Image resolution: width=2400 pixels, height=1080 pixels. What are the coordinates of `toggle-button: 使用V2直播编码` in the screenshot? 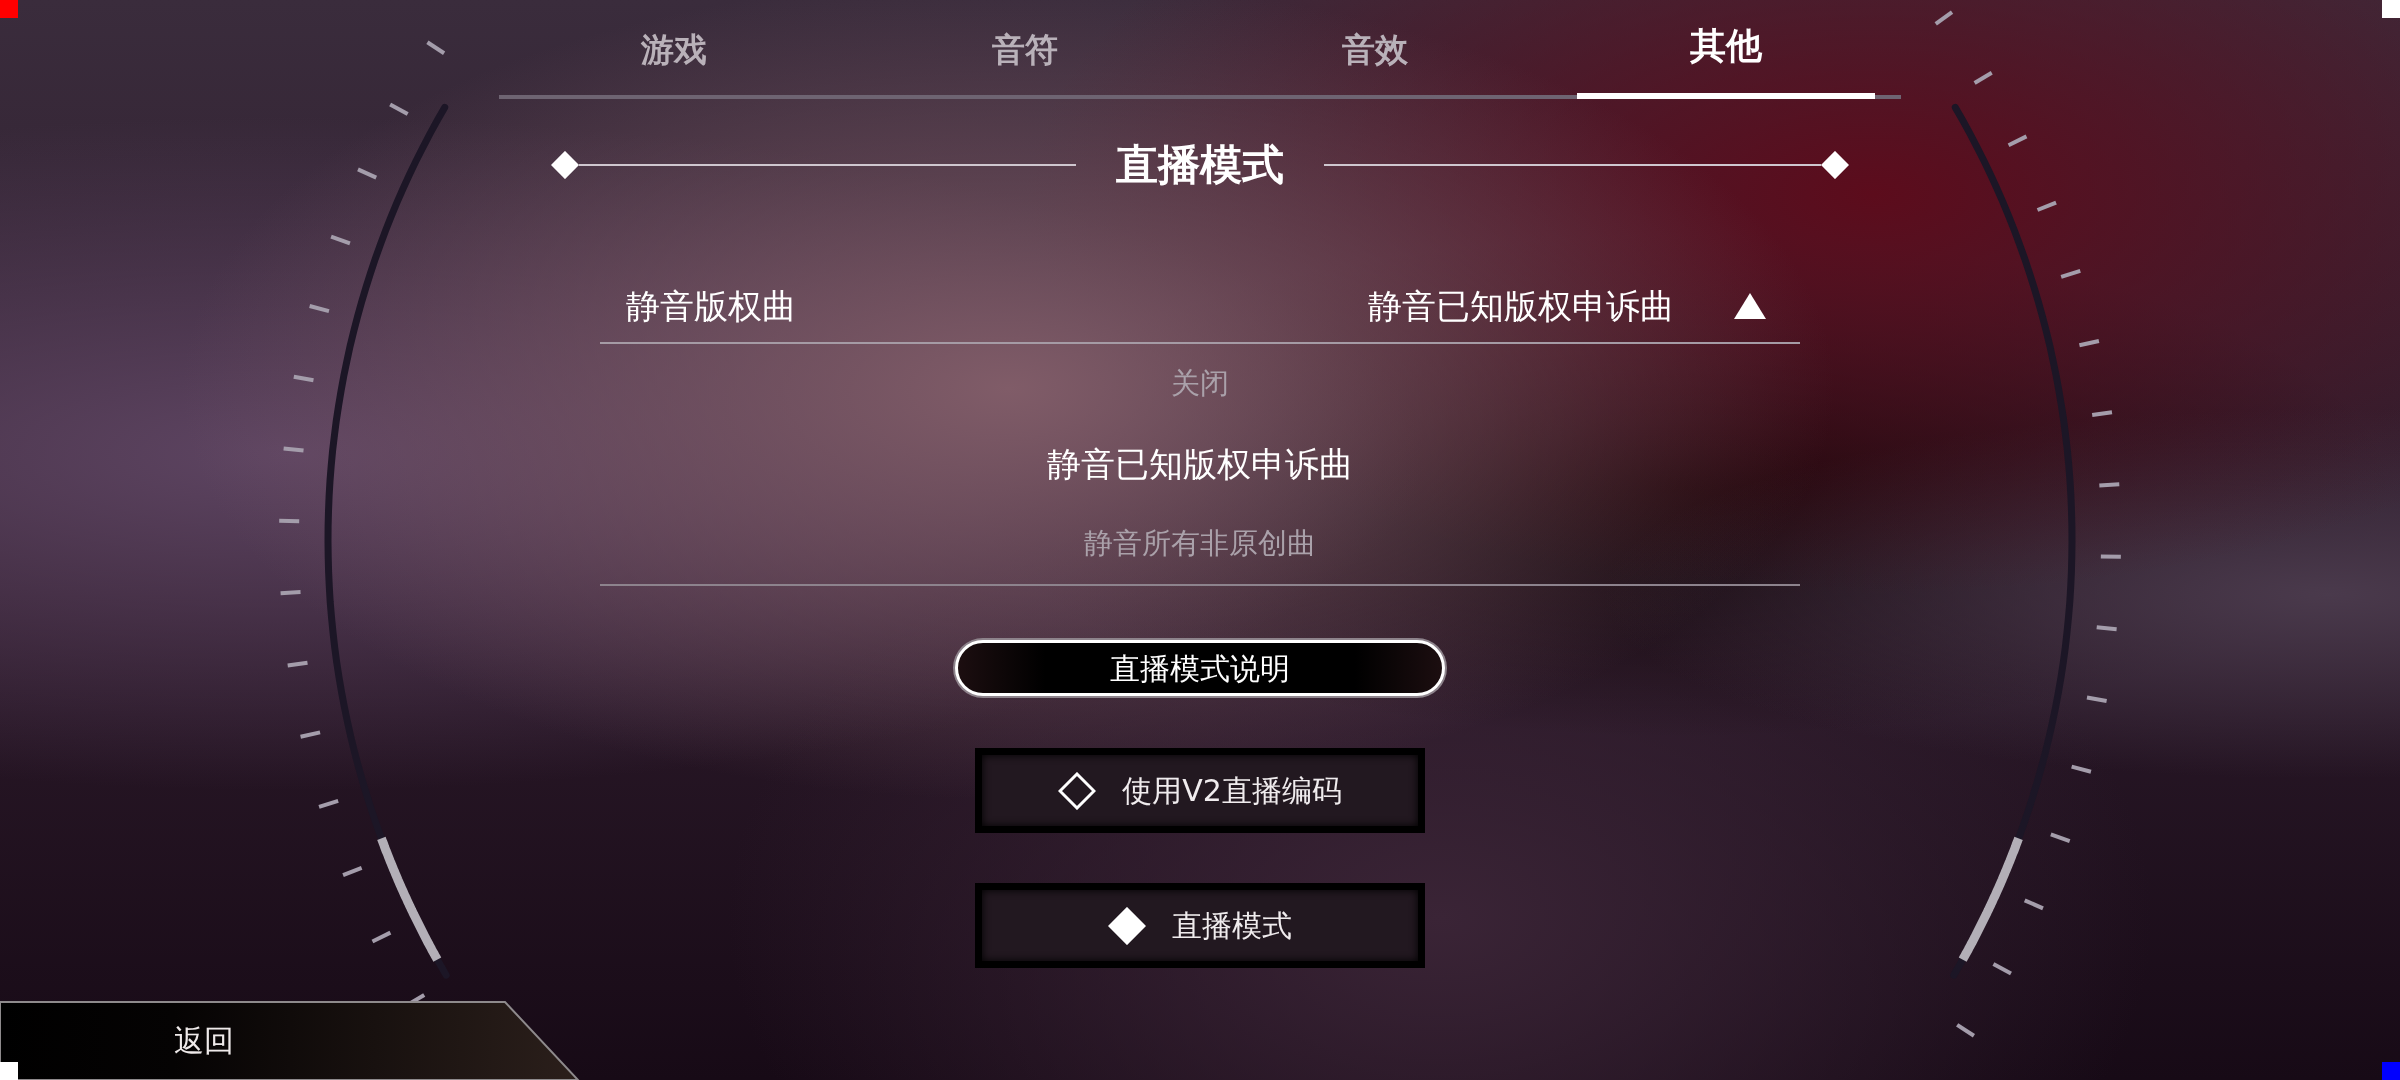 It's located at (1200, 790).